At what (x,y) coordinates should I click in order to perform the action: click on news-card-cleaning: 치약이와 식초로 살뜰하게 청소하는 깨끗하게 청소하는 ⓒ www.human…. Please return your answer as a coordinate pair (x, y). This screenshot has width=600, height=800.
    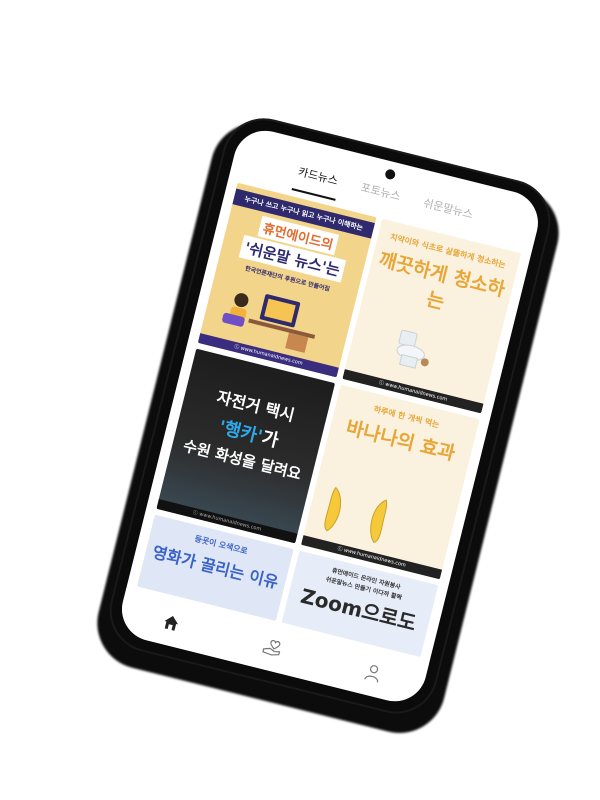
    Looking at the image, I should click on (432, 316).